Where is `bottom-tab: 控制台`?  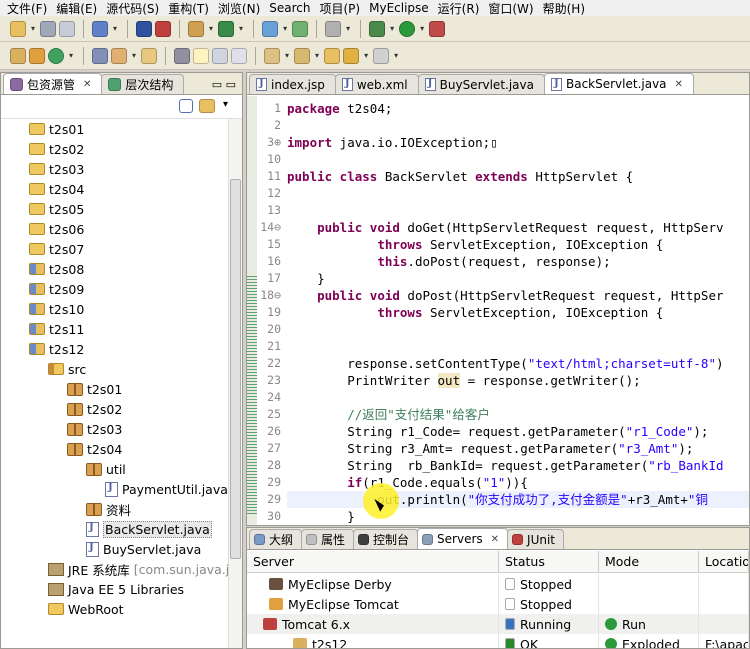
bottom-tab: 控制台 is located at coordinates (386, 539).